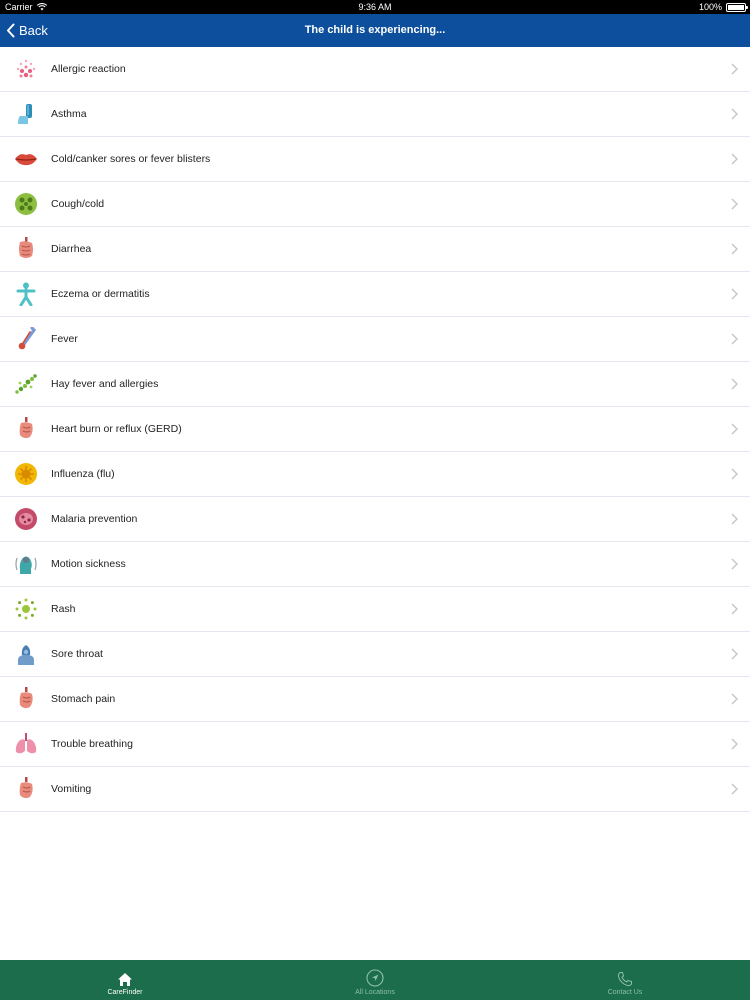 Image resolution: width=750 pixels, height=1000 pixels. Describe the element at coordinates (26, 744) in the screenshot. I see `lungs-icon` at that location.